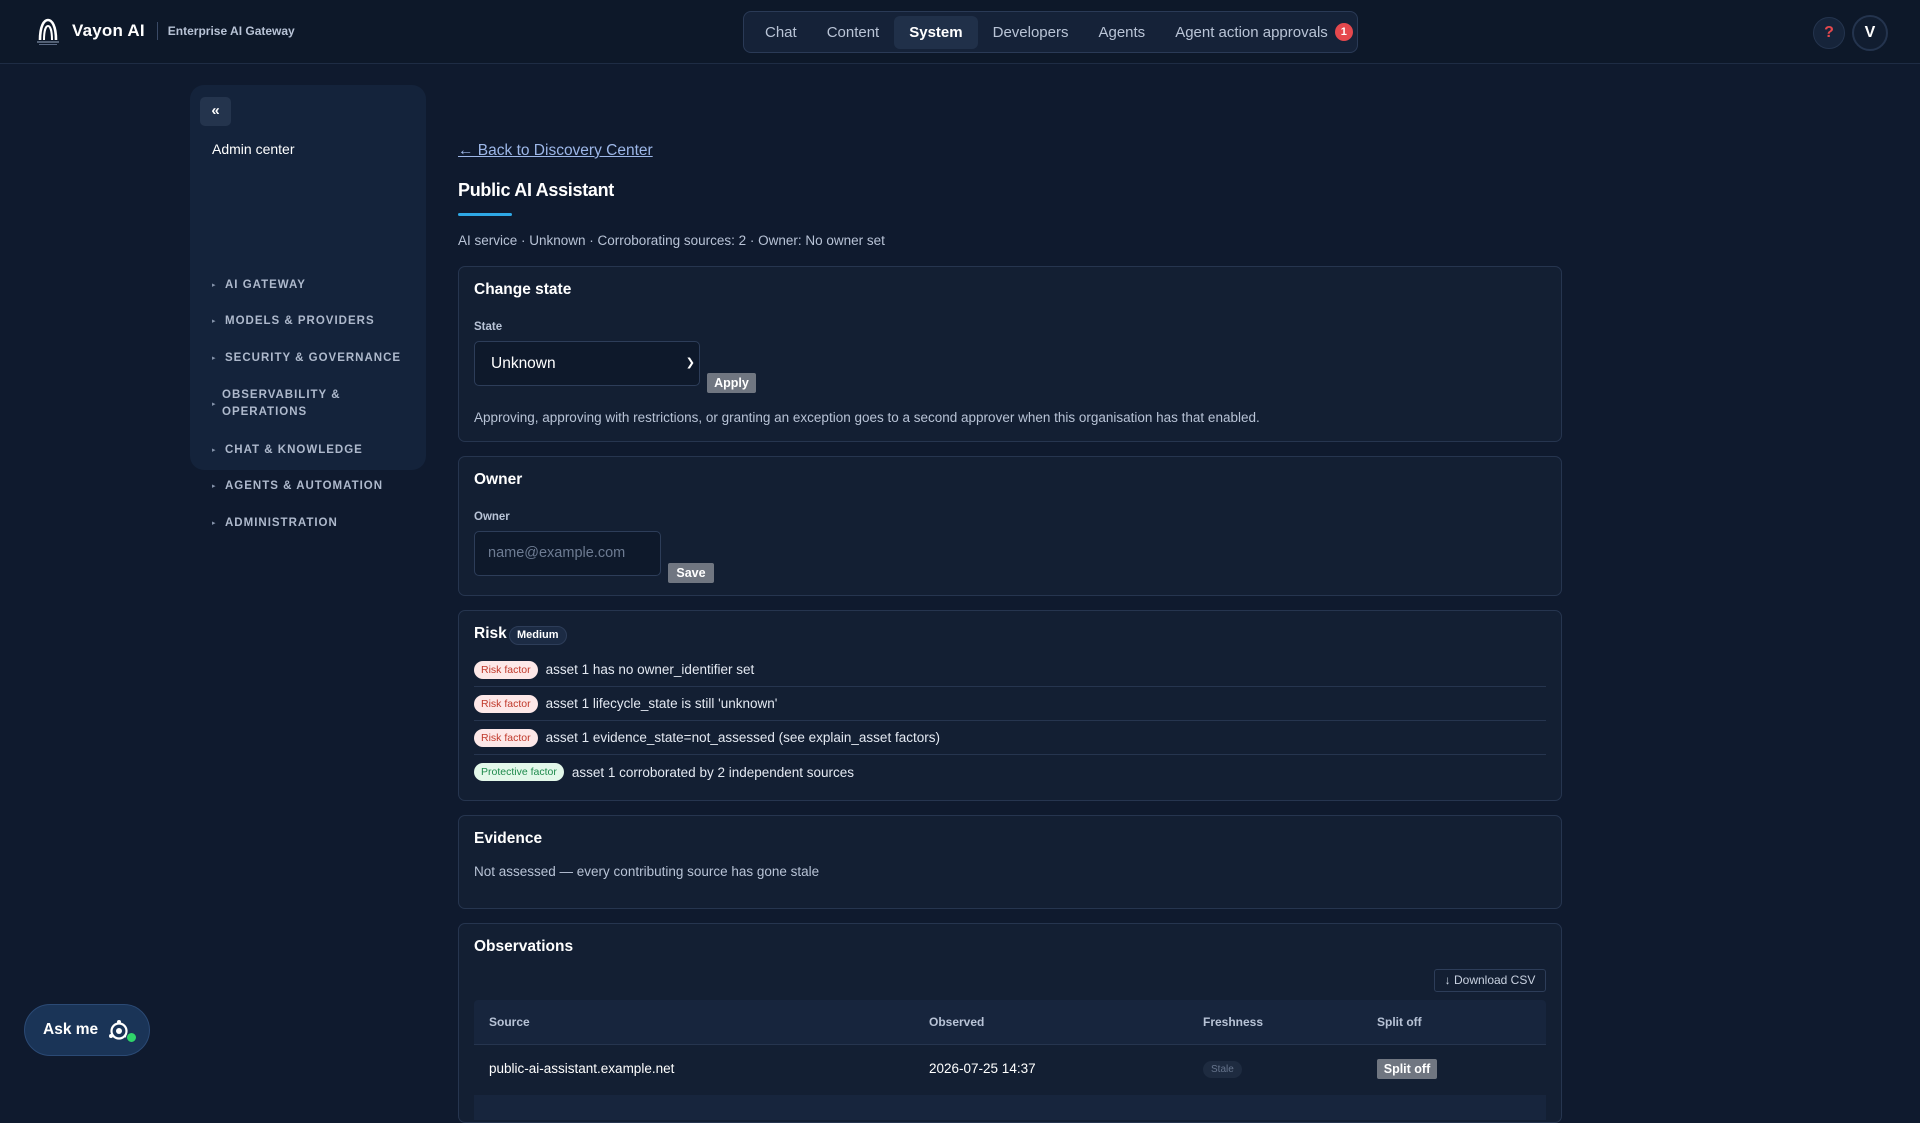 Image resolution: width=1920 pixels, height=1123 pixels. What do you see at coordinates (108, 30) in the screenshot?
I see `brand-name: Vayon AI` at bounding box center [108, 30].